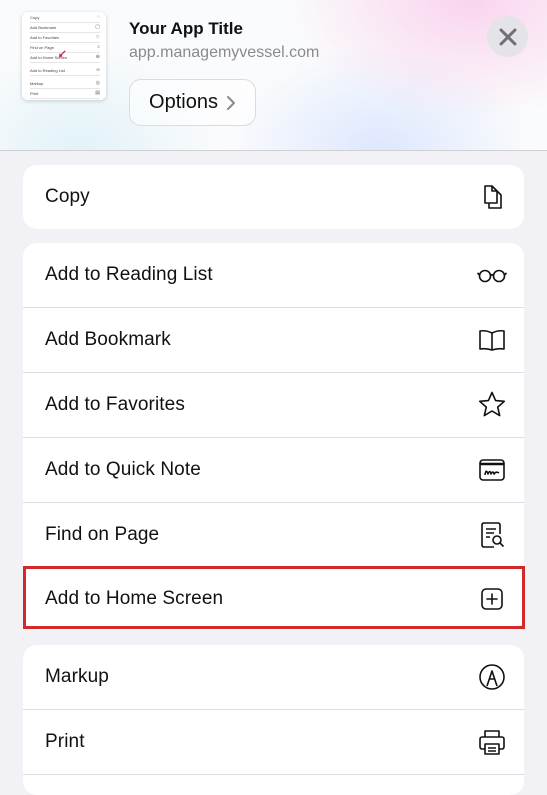  I want to click on glasses-icon, so click(492, 276).